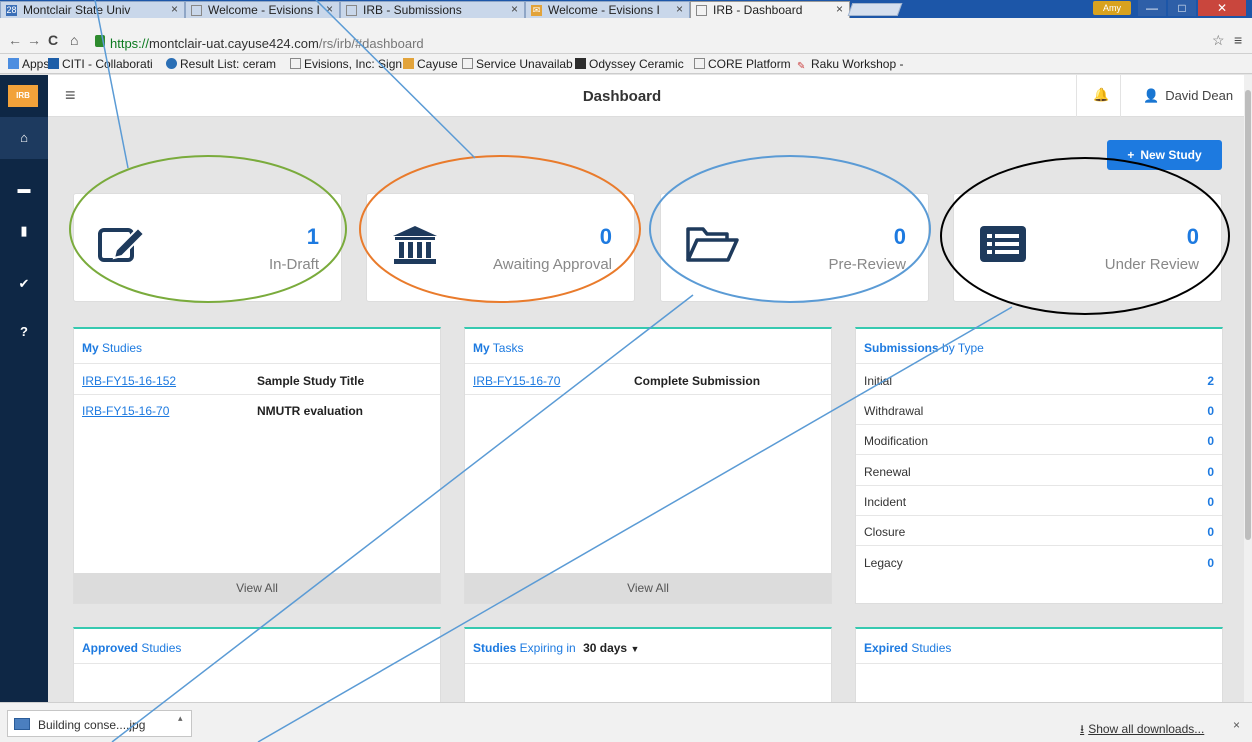 This screenshot has width=1252, height=742. I want to click on menu-icon: ≡, so click(1238, 40).